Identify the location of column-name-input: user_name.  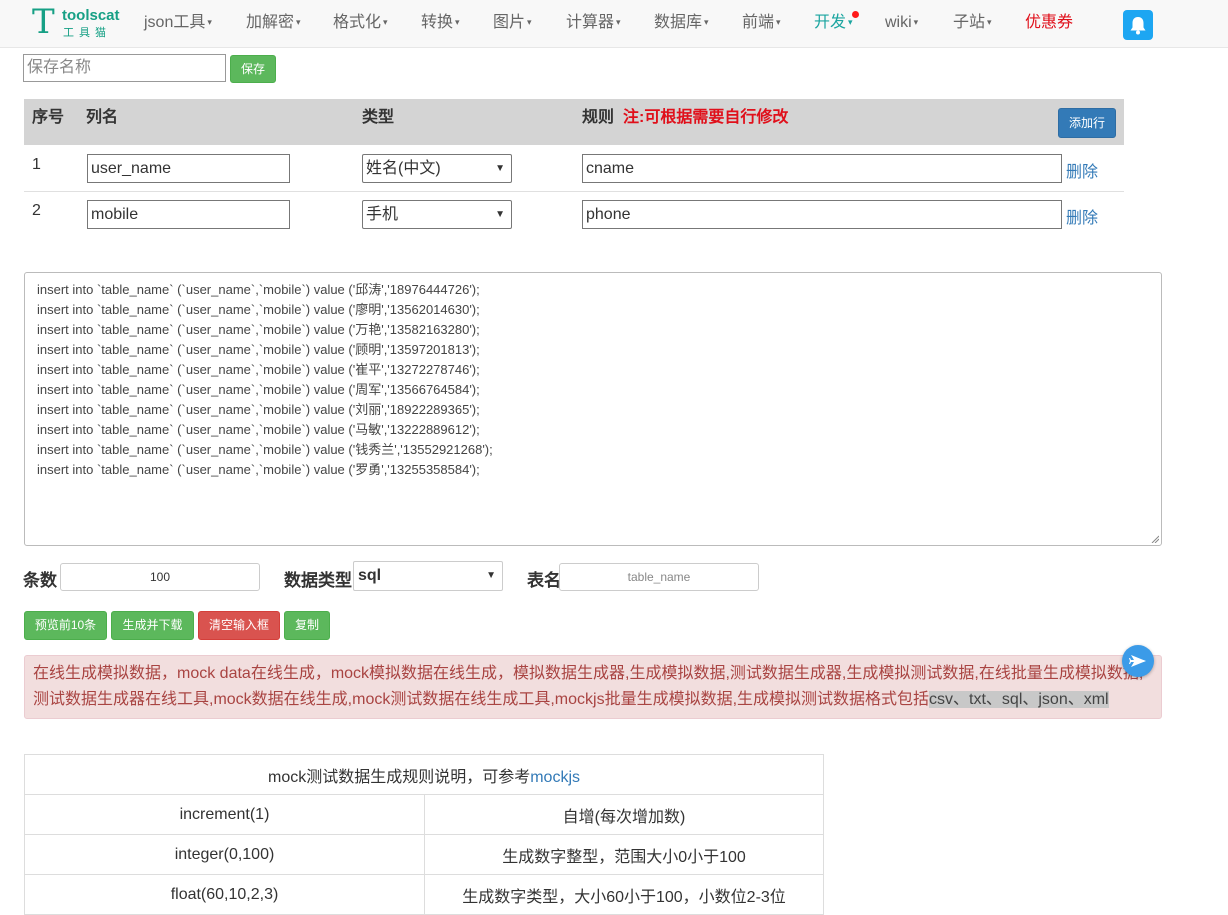
(188, 168).